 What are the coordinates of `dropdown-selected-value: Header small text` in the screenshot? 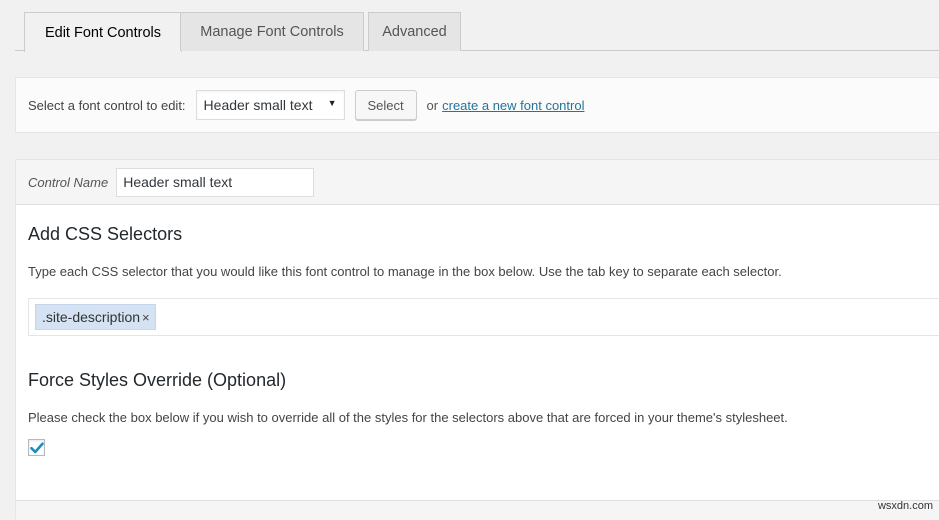 It's located at (258, 105).